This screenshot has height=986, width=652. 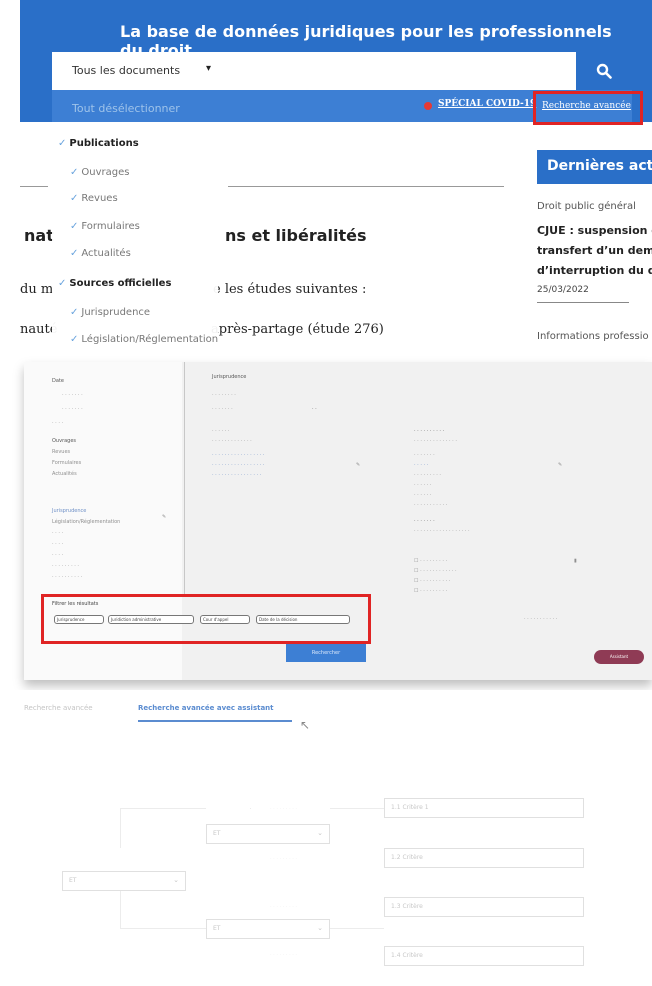 What do you see at coordinates (421, 465) in the screenshot?
I see `option-item: · · · · ·` at bounding box center [421, 465].